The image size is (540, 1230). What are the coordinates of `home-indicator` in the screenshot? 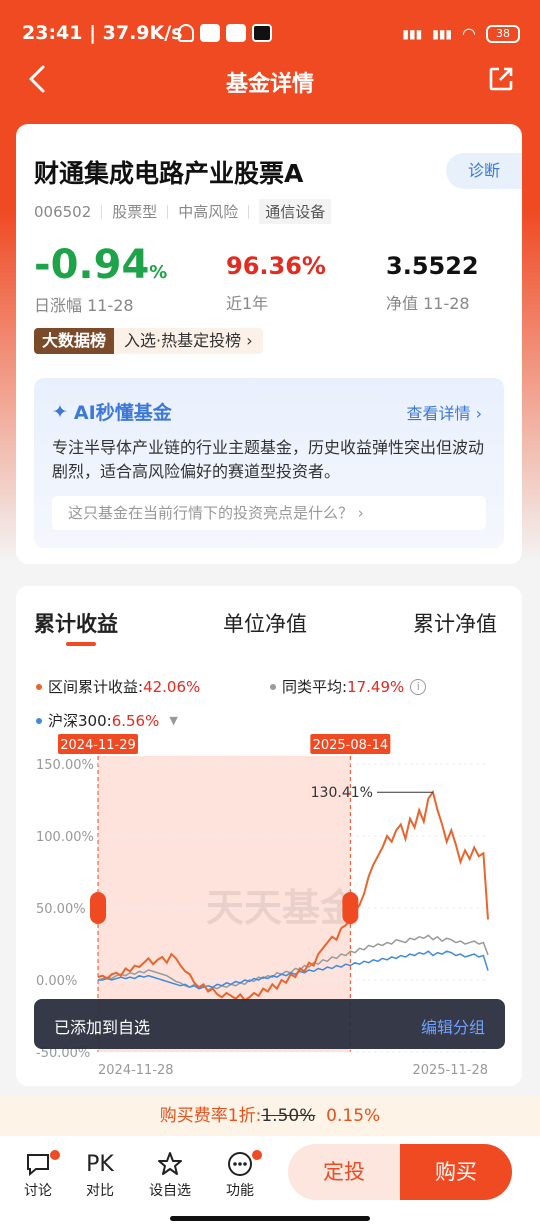 It's located at (270, 1218).